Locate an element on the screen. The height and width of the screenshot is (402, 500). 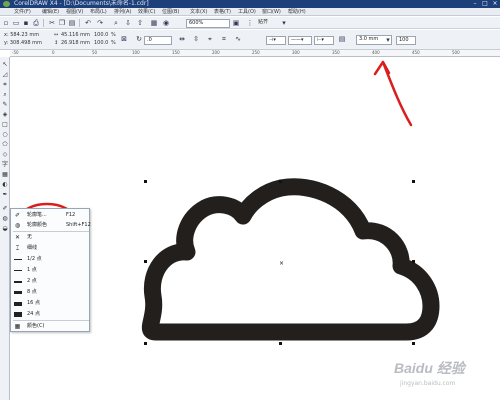
search-icon: ⌕ is located at coordinates (116, 23).